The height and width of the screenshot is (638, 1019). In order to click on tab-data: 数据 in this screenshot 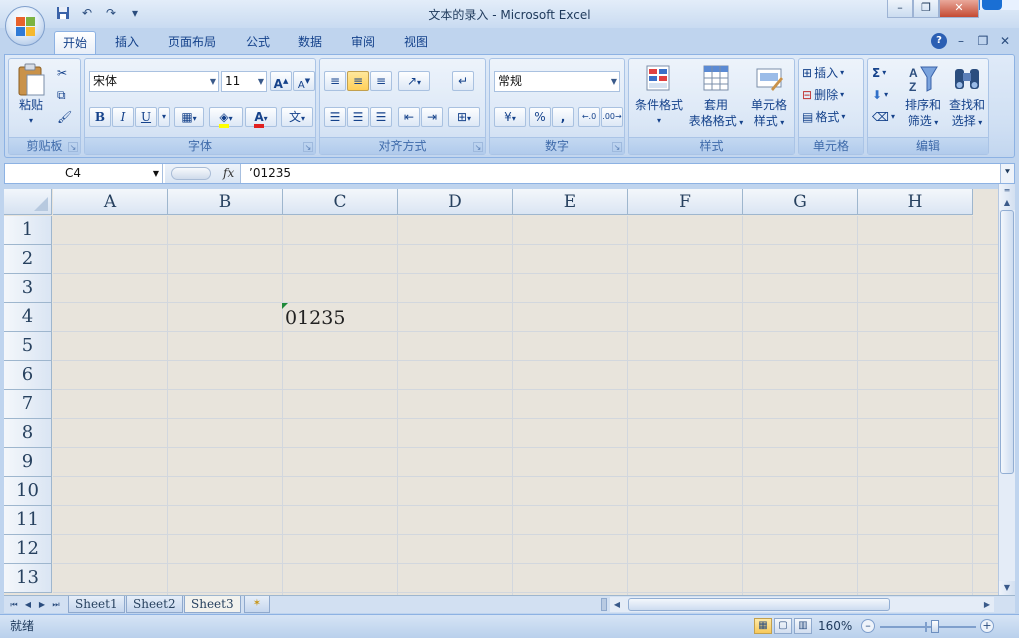, I will do `click(310, 42)`.